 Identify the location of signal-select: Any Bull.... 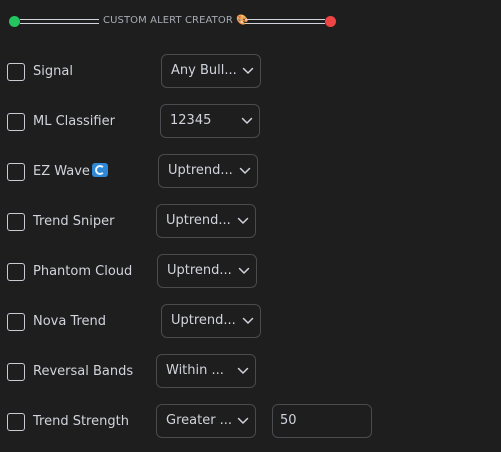
(211, 71).